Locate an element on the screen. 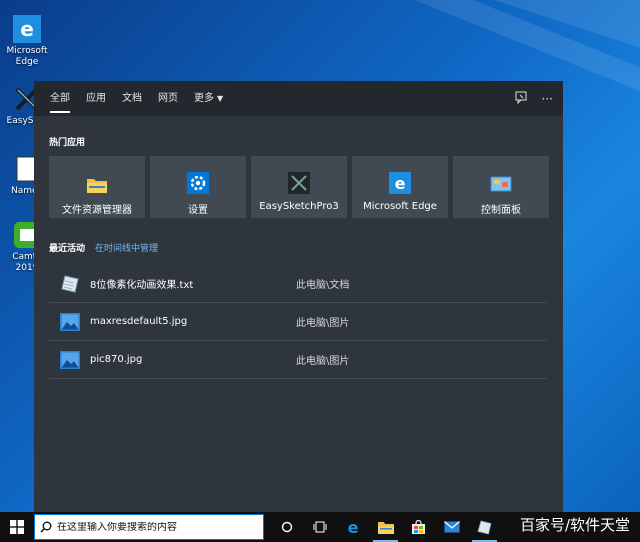 The height and width of the screenshot is (542, 640). app-name: 控制面板 is located at coordinates (501, 210).